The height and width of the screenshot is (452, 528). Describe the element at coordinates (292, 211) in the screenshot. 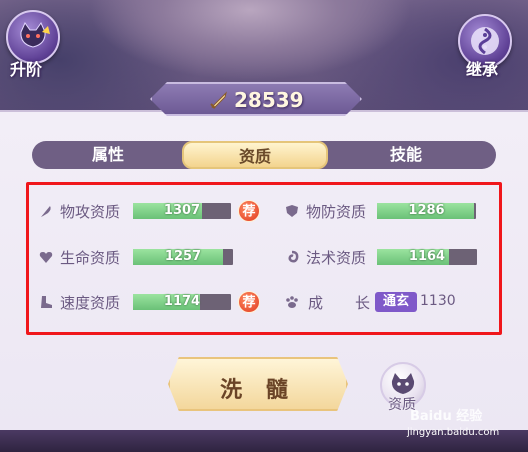

I see `shield-icon` at that location.